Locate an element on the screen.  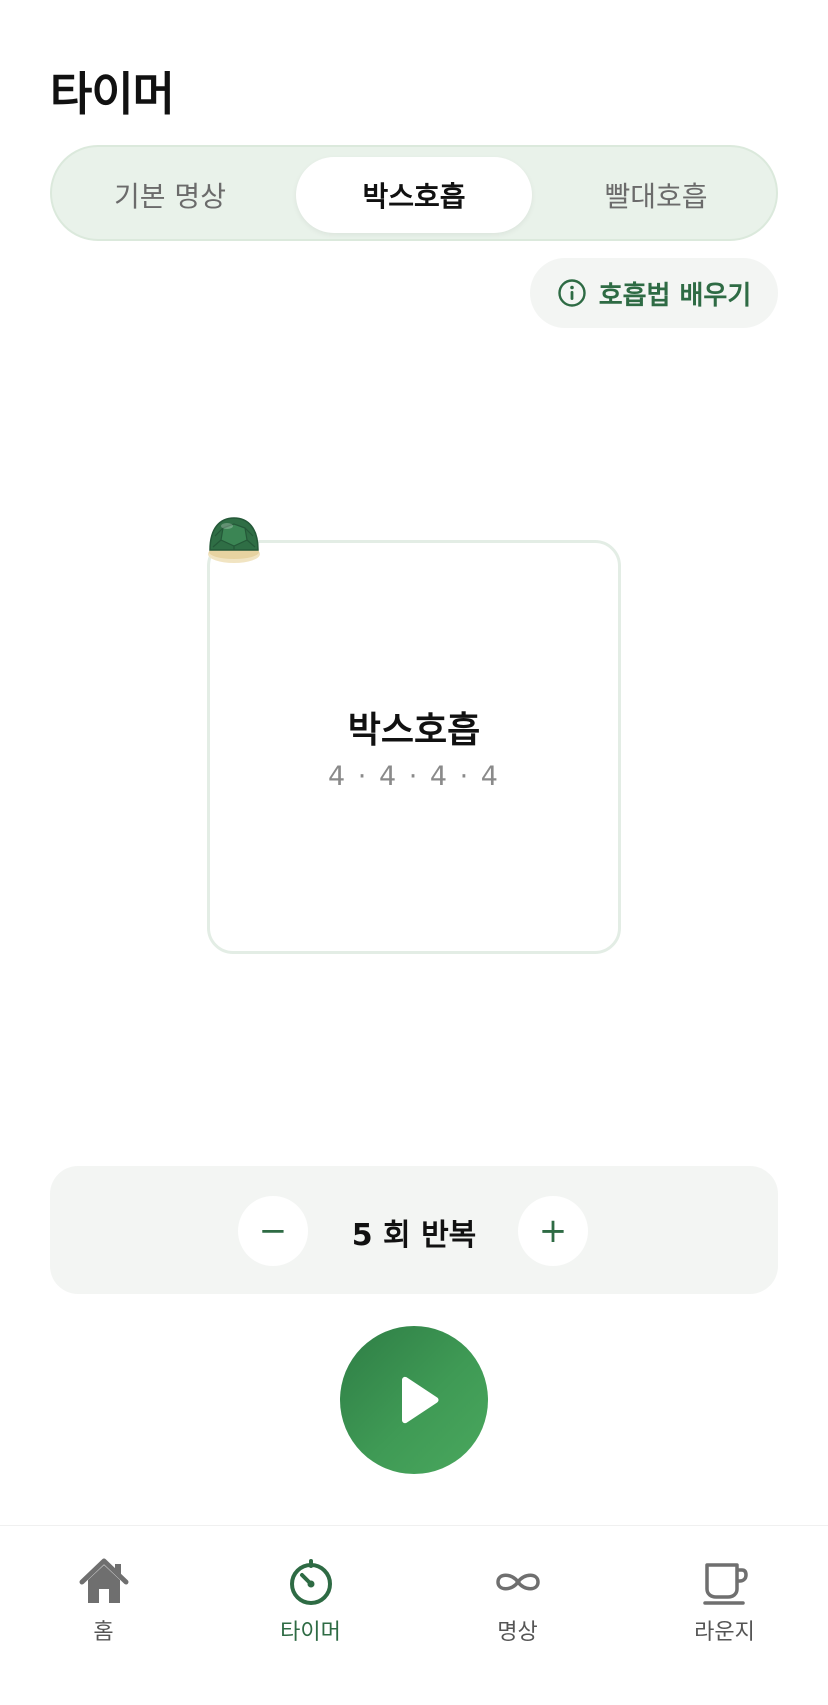
increase-repeat-button: + is located at coordinates (553, 1231).